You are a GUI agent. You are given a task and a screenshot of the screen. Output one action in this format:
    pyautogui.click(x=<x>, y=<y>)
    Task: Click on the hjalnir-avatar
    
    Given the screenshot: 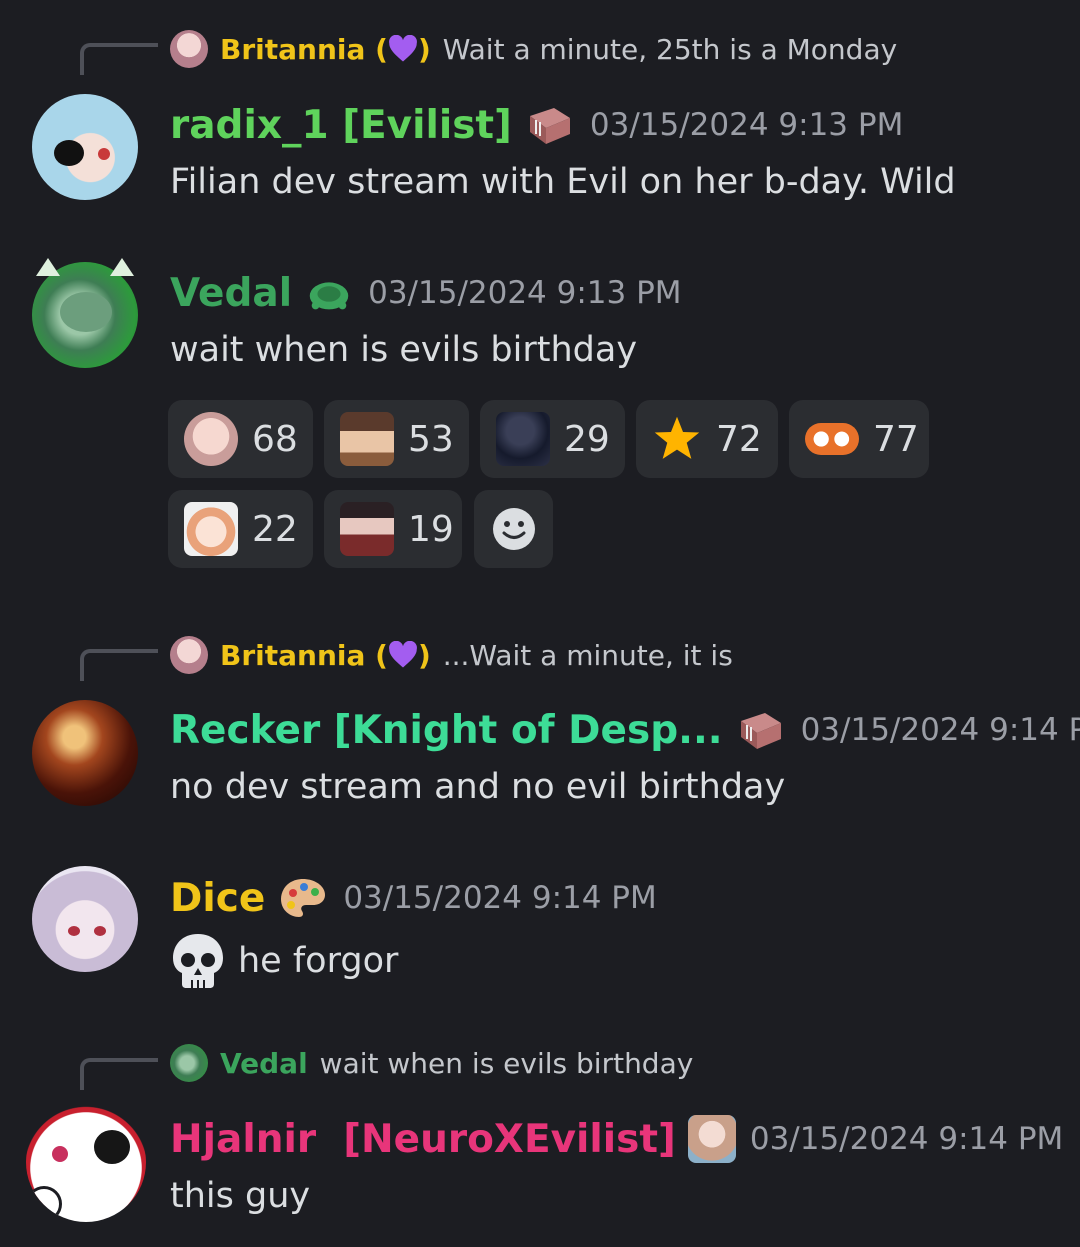 What is the action you would take?
    pyautogui.click(x=86, y=1162)
    